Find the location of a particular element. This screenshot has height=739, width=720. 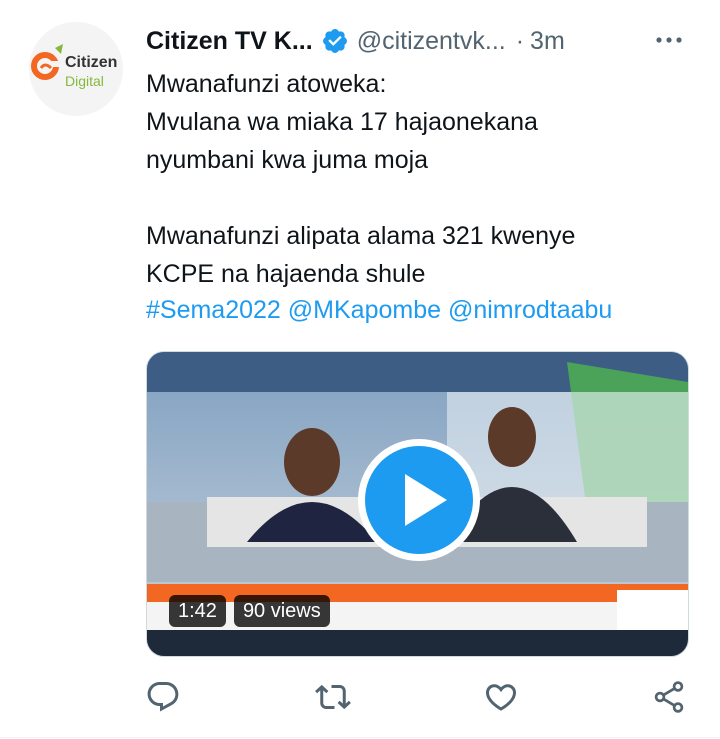

avatar: Citizen Digital is located at coordinates (76, 69).